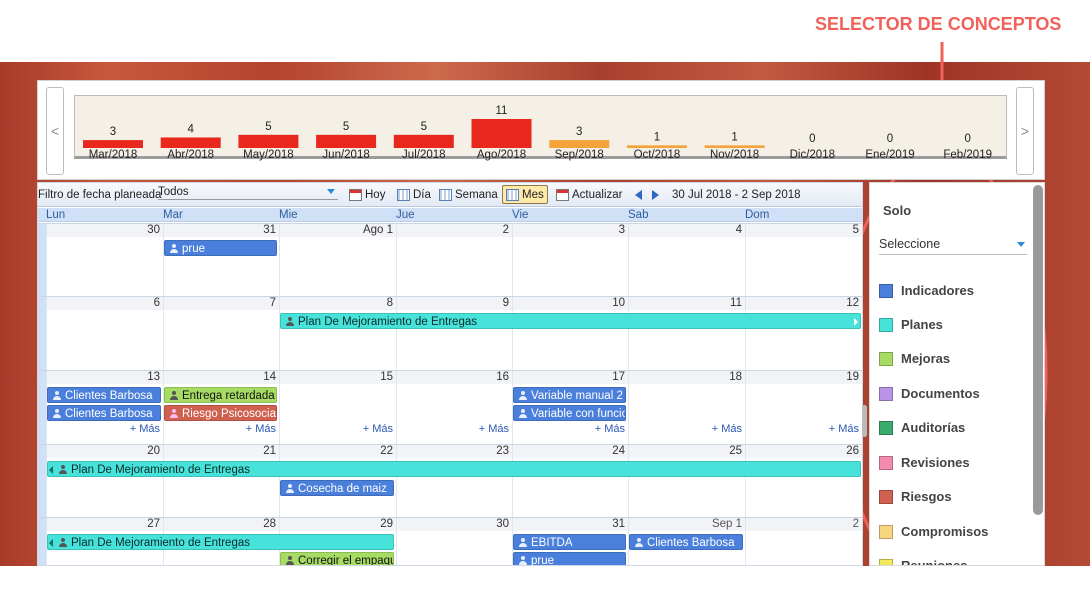  What do you see at coordinates (686, 481) in the screenshot?
I see `day-cell: 25` at bounding box center [686, 481].